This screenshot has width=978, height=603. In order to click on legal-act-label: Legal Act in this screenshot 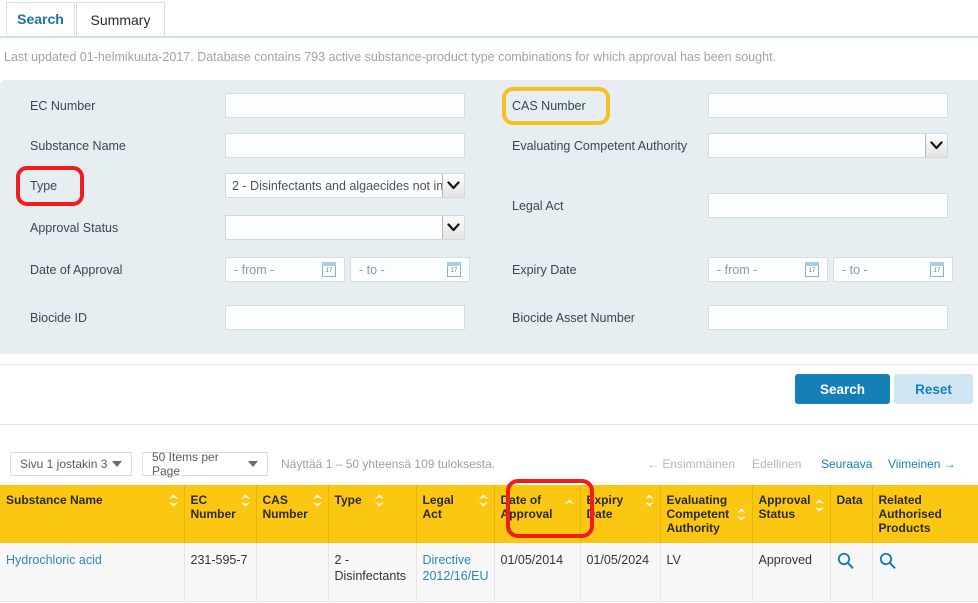, I will do `click(538, 206)`.